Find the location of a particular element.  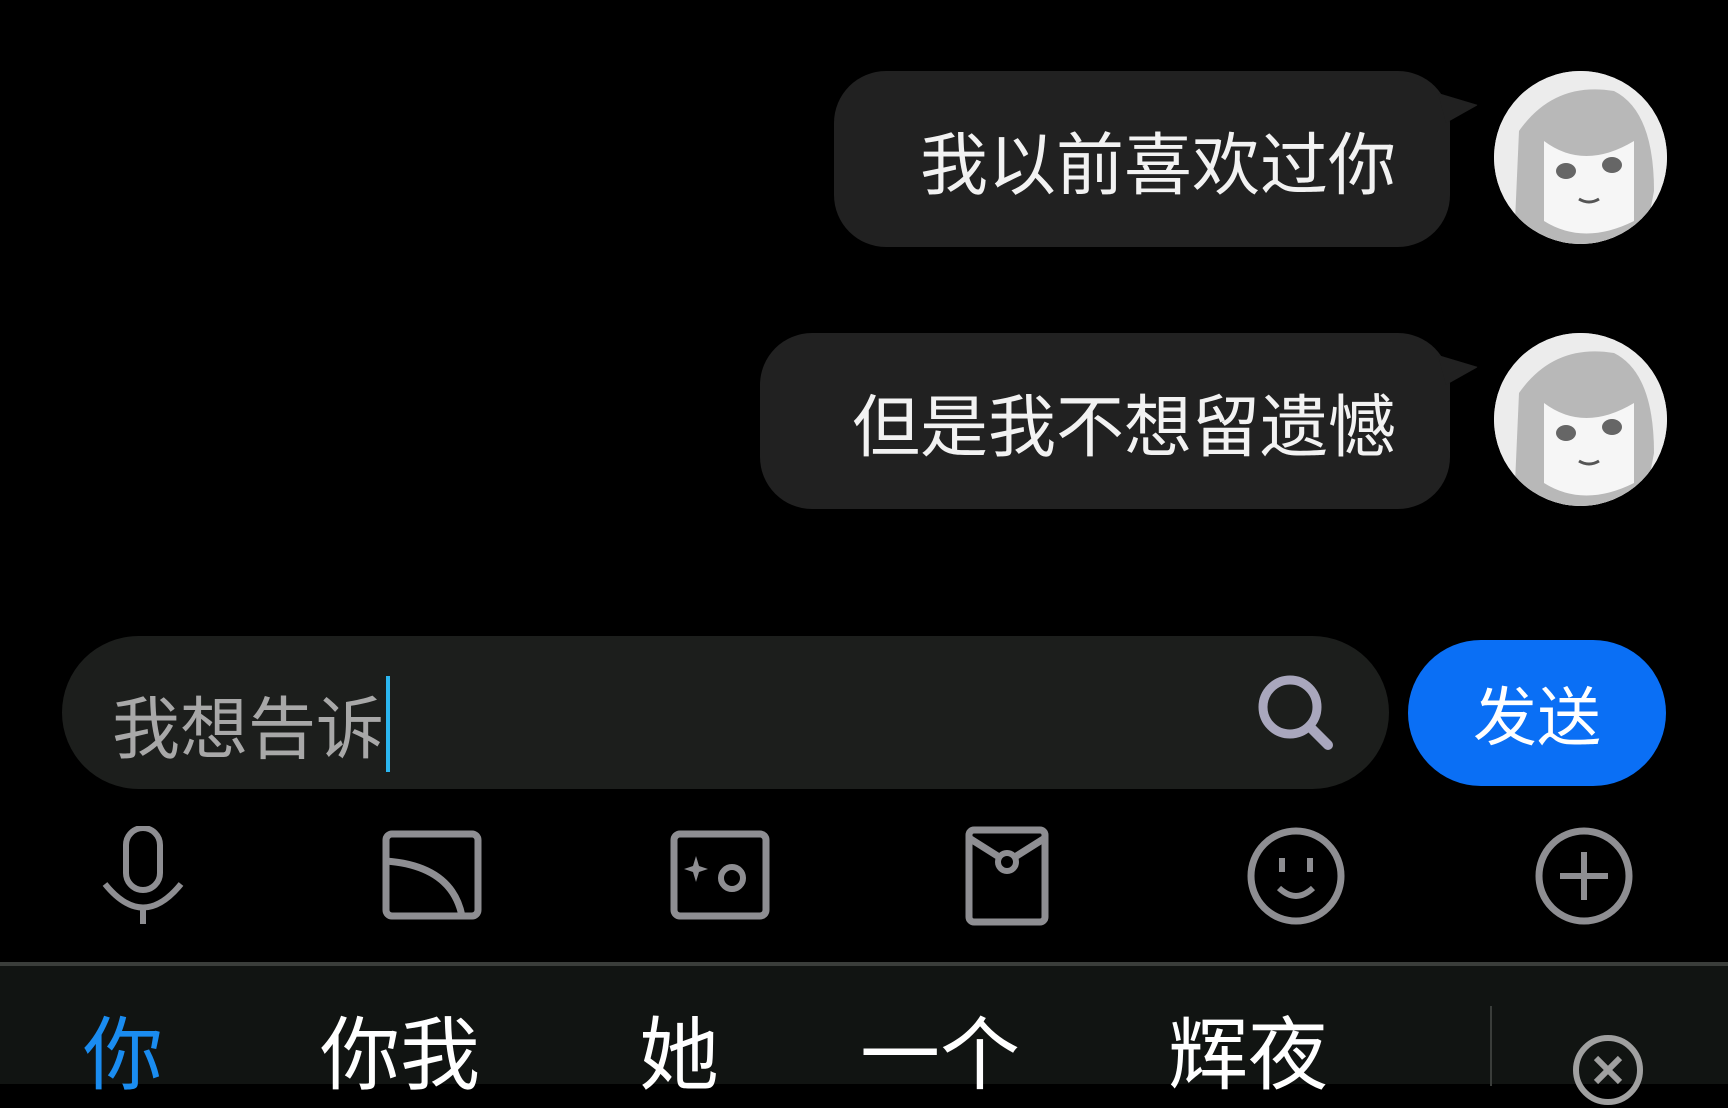

camera-icon is located at coordinates (720, 876).